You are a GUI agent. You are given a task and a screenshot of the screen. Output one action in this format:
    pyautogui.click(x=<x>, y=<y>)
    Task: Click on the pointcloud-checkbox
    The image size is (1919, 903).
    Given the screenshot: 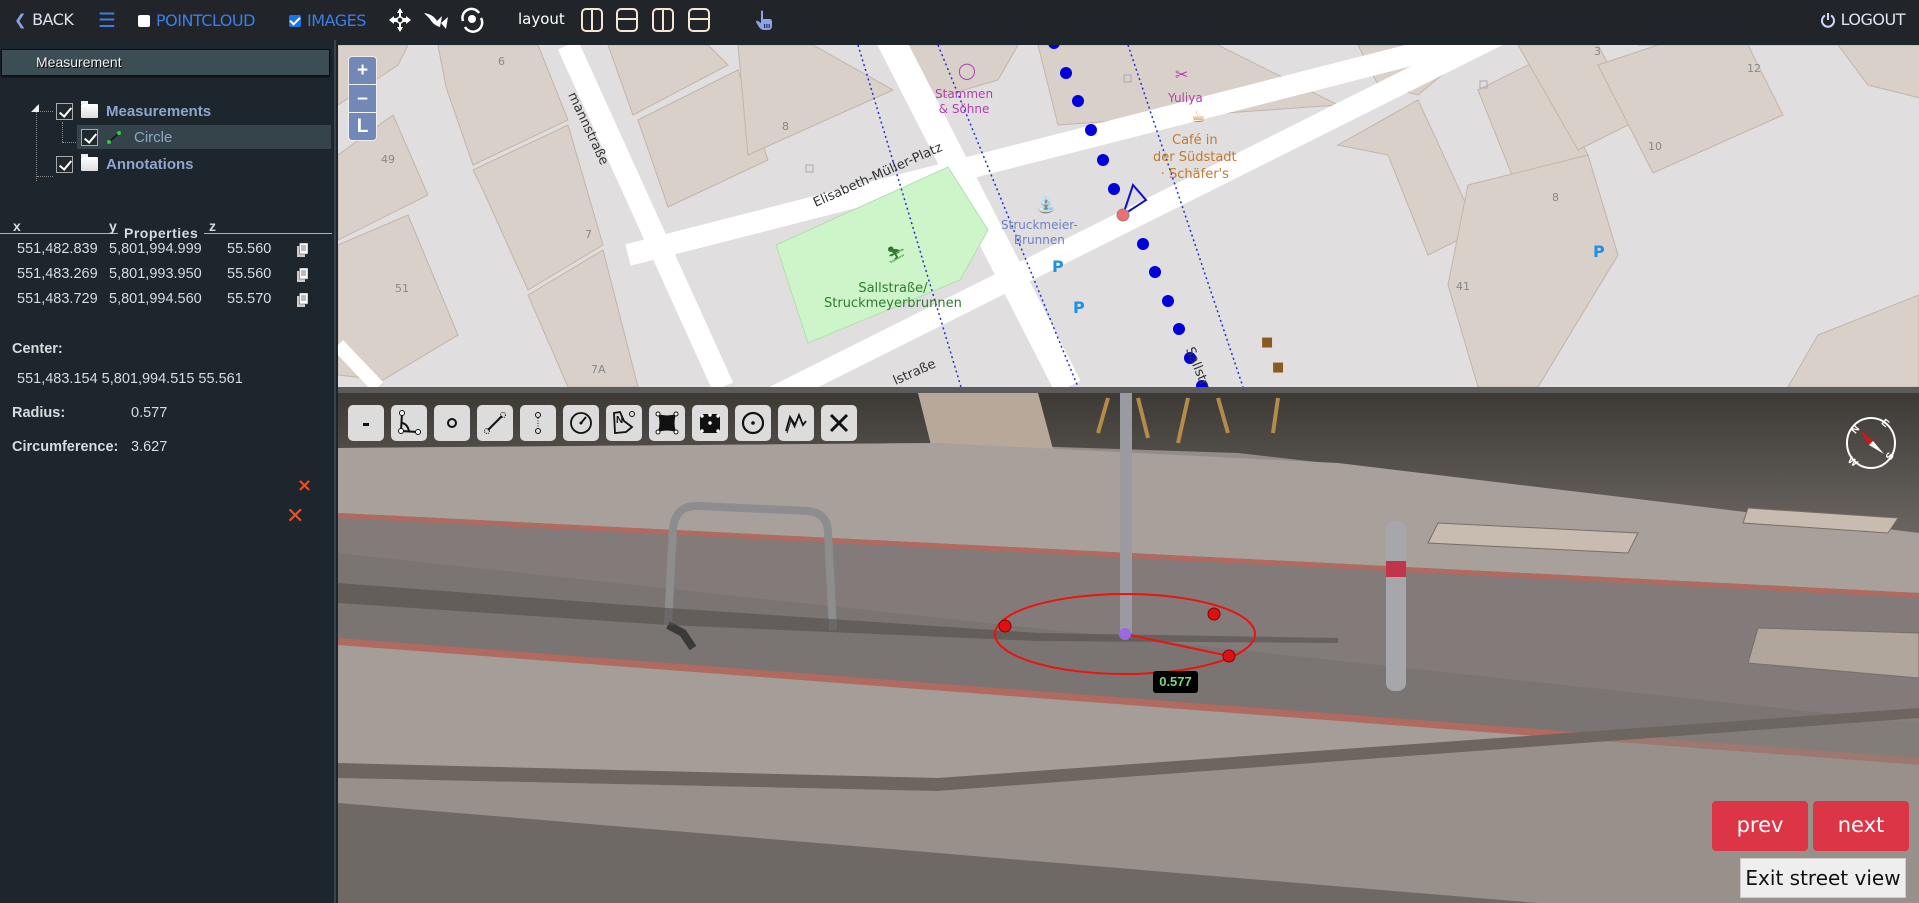 What is the action you would take?
    pyautogui.click(x=144, y=20)
    